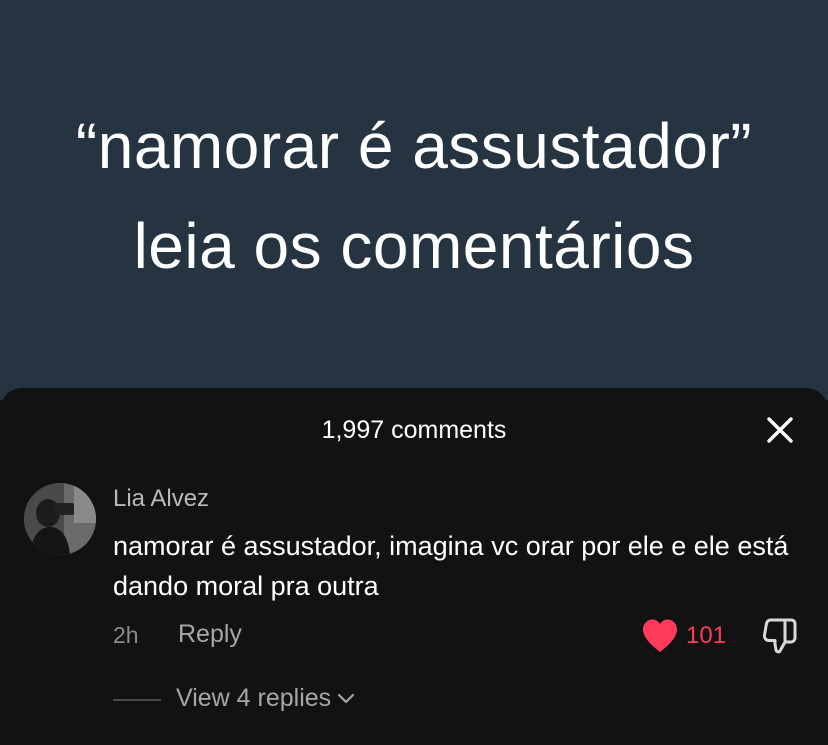  I want to click on comment-timestamp: 2h, so click(126, 635).